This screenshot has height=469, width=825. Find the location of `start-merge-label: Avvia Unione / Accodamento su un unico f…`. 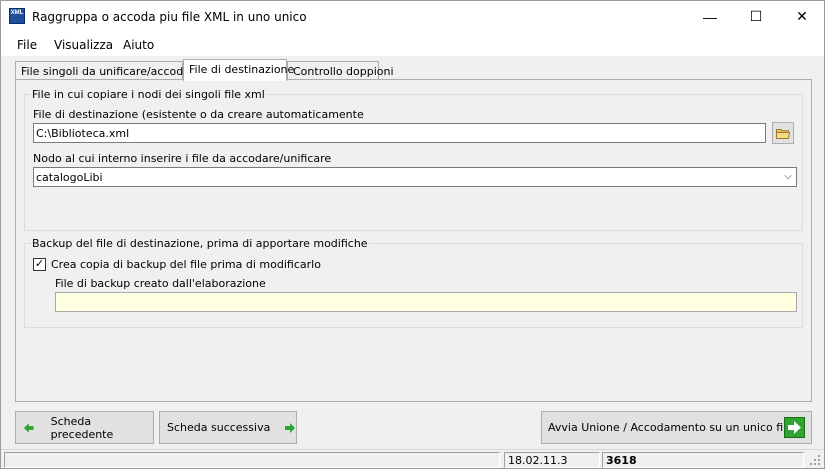

start-merge-label: Avvia Unione / Accodamento su un unico f… is located at coordinates (670, 427).